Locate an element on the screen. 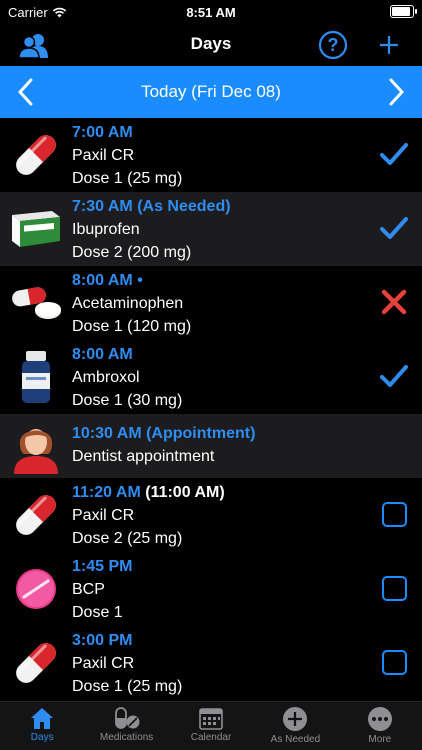 The image size is (422, 750). tab-label: Calendar is located at coordinates (211, 737).